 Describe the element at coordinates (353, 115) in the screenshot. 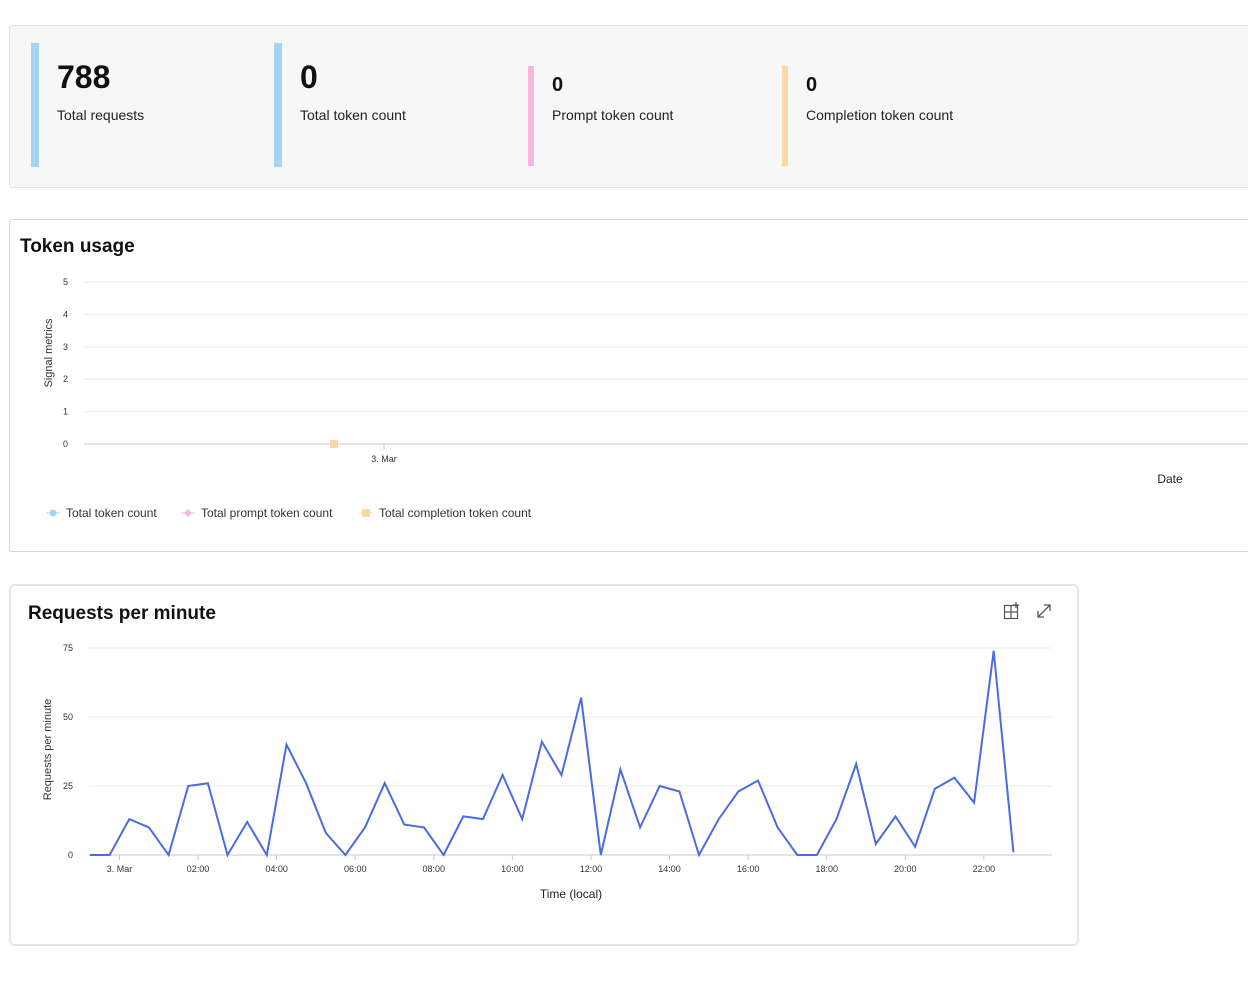

I see `metric-label: Total token count` at that location.